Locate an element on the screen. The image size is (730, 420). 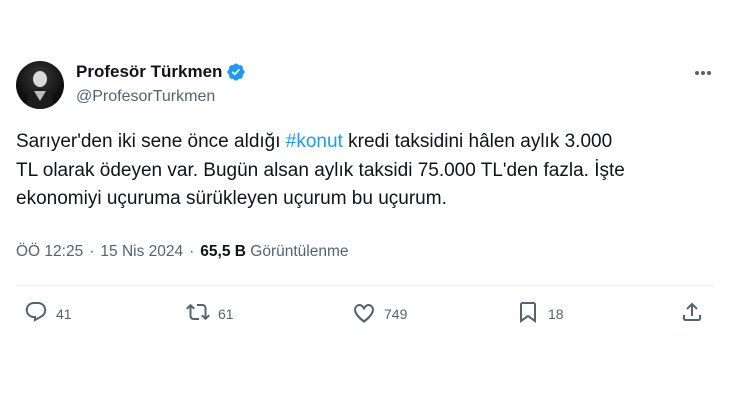
author-avatar is located at coordinates (40, 85).